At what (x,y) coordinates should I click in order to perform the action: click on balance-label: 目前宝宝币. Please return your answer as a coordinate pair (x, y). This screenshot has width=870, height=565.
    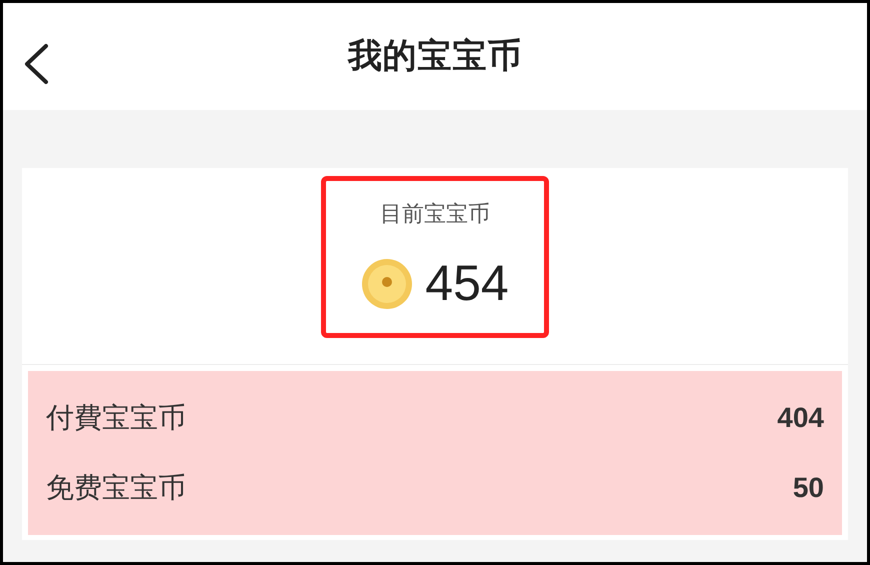
    Looking at the image, I should click on (435, 214).